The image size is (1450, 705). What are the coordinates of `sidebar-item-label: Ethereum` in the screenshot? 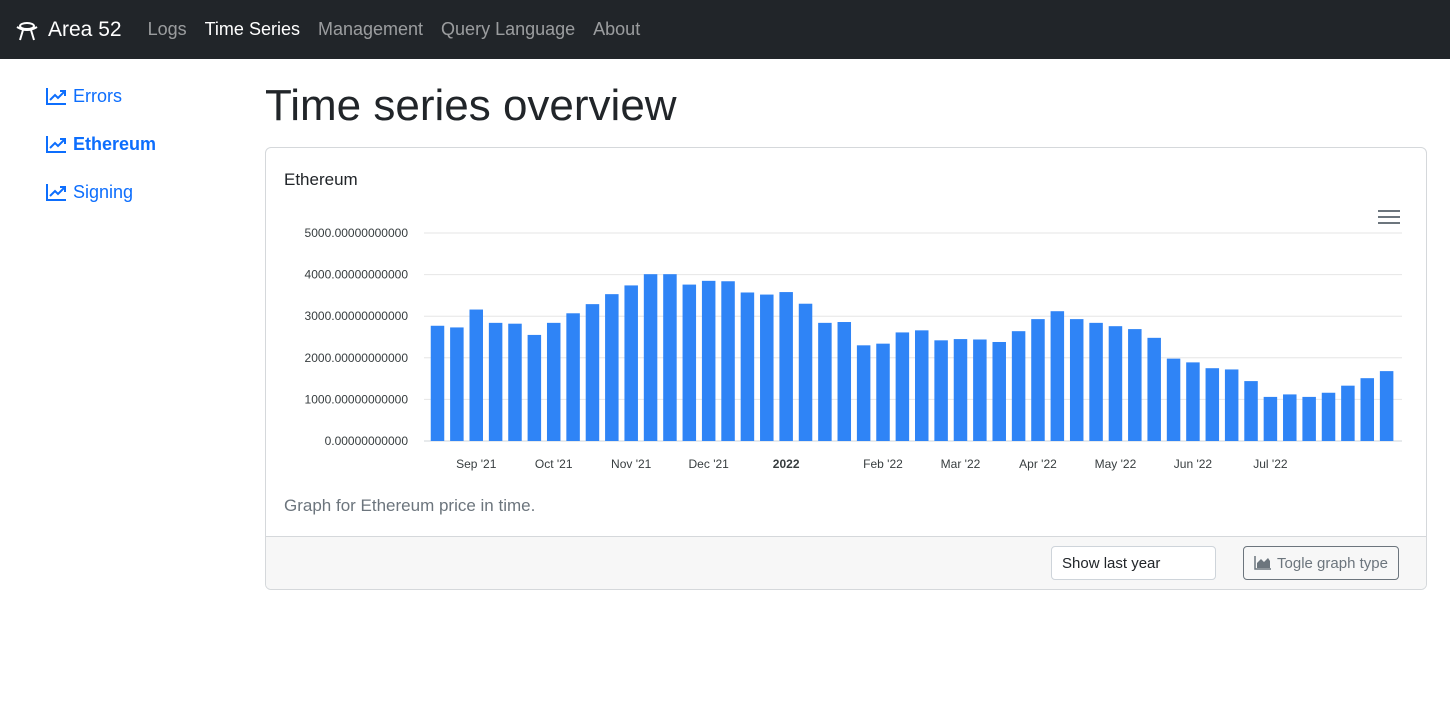 It's located at (115, 143).